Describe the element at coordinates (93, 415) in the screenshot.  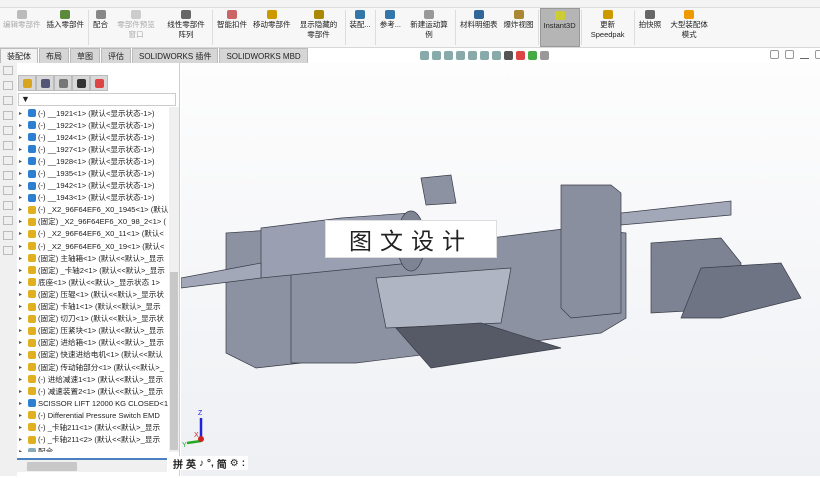
I see `tree-item: ▸ (-) Differential Pressure Switch EMD` at that location.